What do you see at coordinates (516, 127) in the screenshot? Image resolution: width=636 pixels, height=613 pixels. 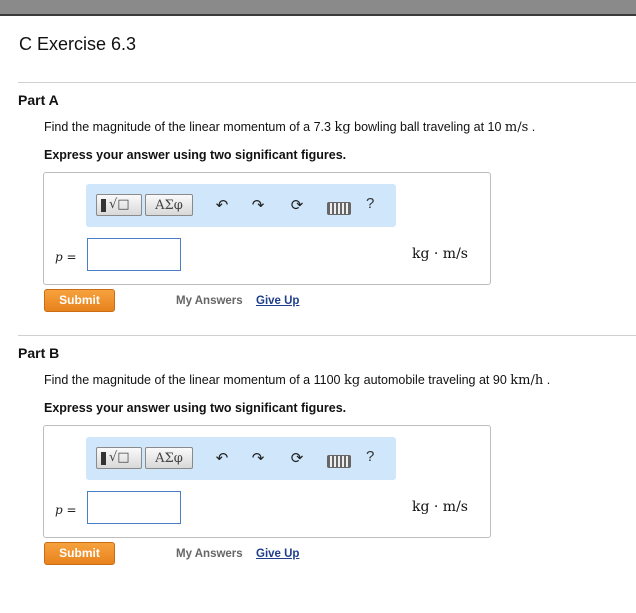 I see `speed-unit: m/s` at bounding box center [516, 127].